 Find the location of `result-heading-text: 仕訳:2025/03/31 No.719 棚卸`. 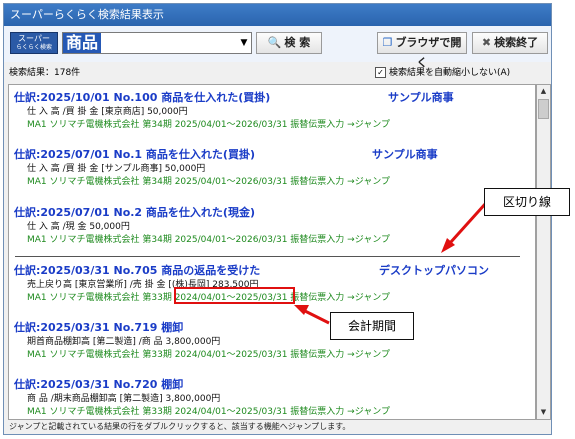

result-heading-text: 仕訳:2025/03/31 No.719 棚卸 is located at coordinates (98, 327).